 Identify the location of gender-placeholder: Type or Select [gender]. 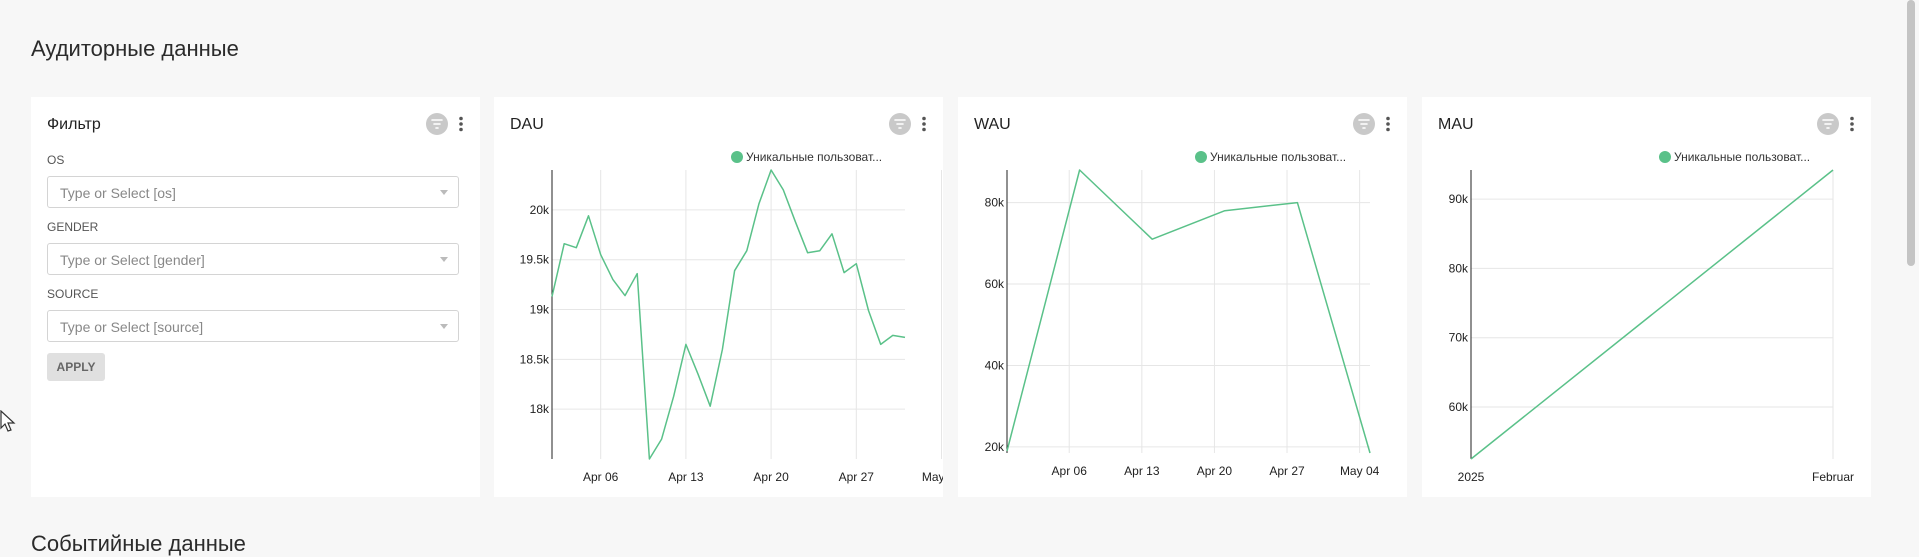
(132, 260).